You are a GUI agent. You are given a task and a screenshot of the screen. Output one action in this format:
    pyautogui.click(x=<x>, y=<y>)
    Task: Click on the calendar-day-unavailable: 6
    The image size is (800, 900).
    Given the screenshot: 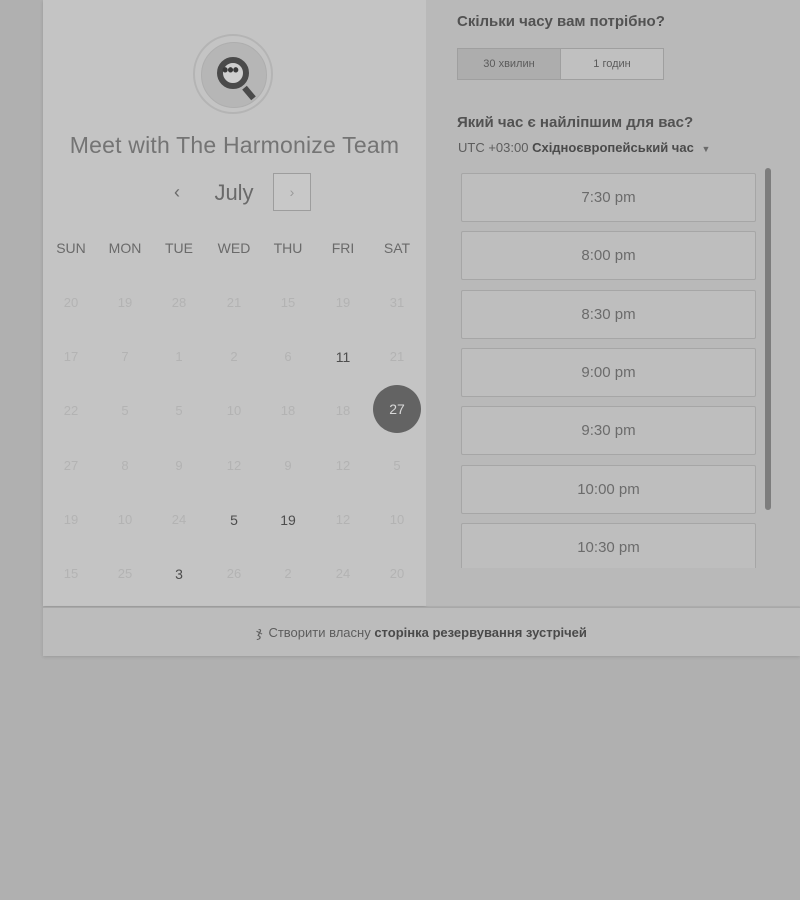 What is the action you would take?
    pyautogui.click(x=288, y=356)
    